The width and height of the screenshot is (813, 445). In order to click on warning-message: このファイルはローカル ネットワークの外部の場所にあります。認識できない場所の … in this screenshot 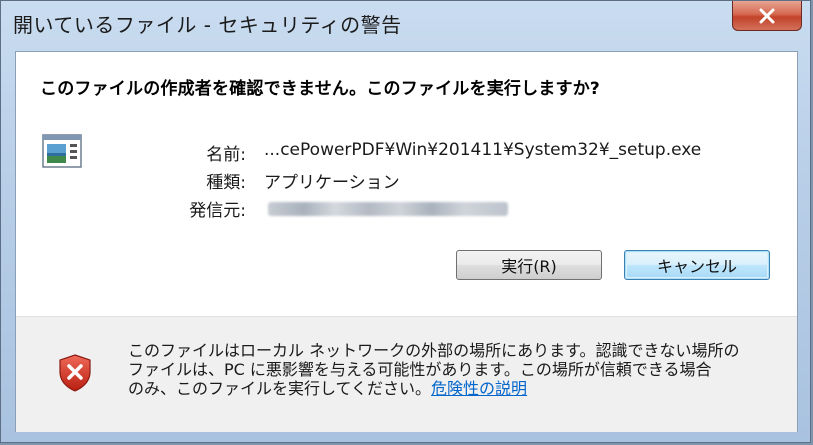, I will do `click(458, 369)`.